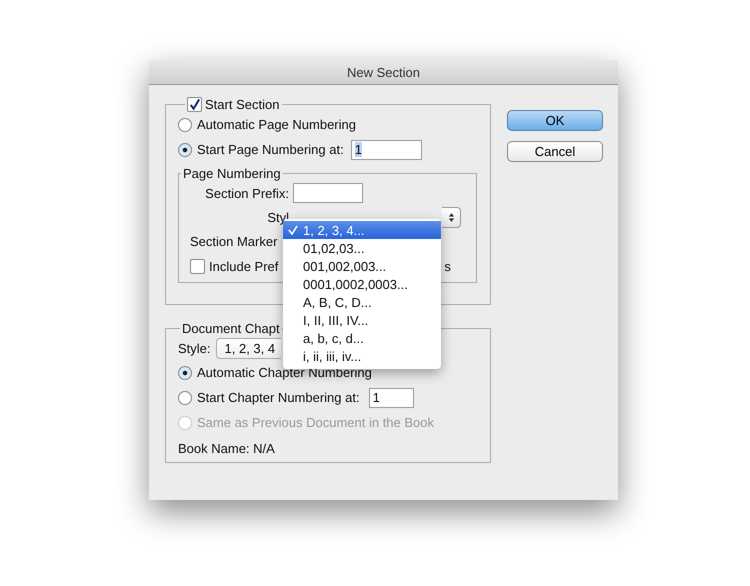 The height and width of the screenshot is (586, 750). I want to click on stepper-arrows-icon, so click(451, 217).